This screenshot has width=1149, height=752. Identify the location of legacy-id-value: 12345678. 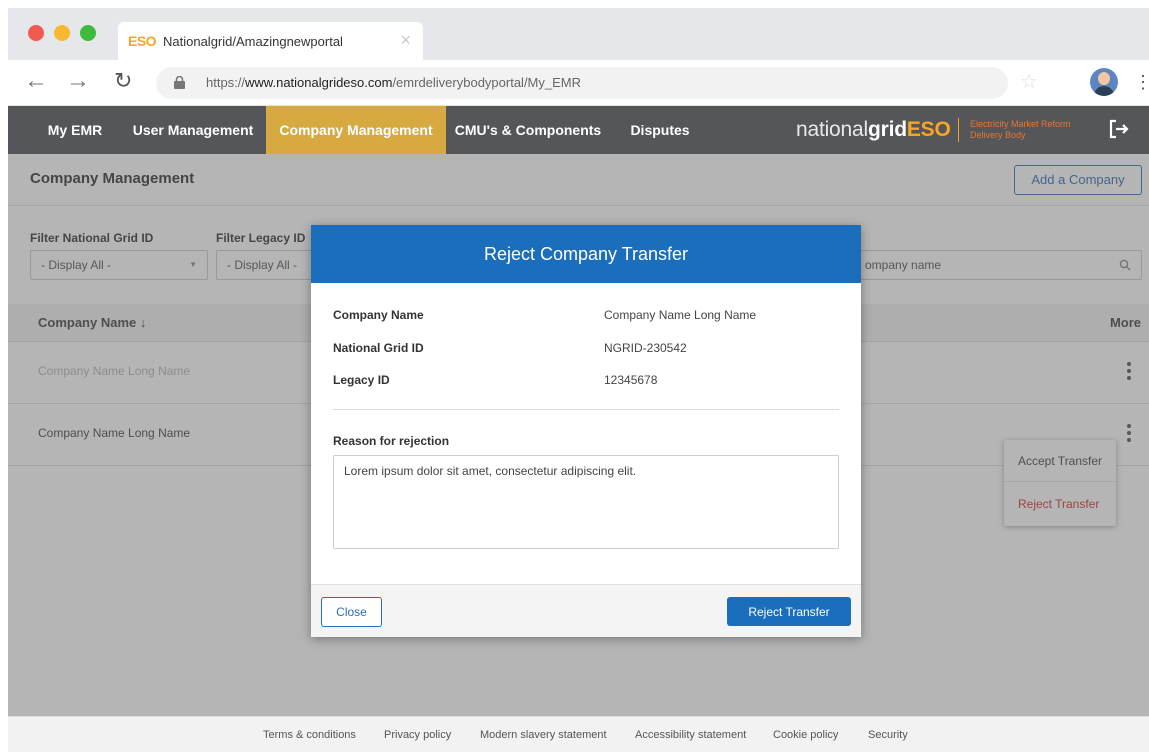
(631, 380).